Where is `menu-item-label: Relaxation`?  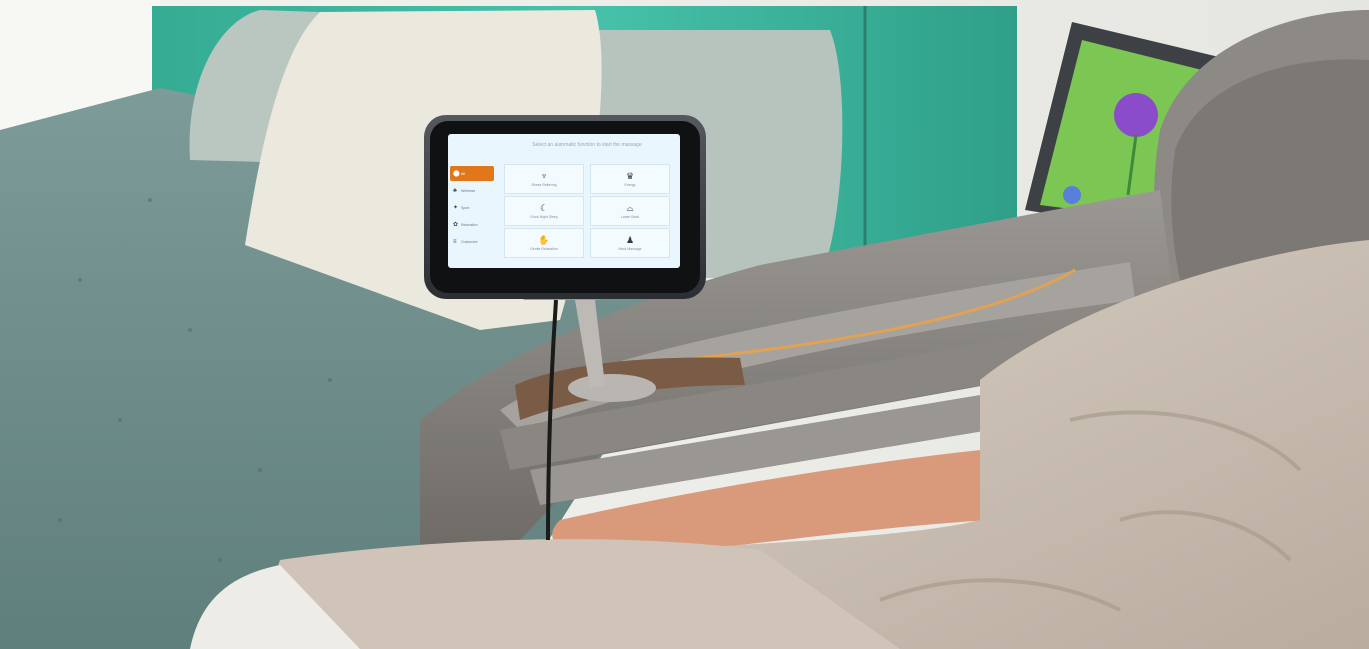 menu-item-label: Relaxation is located at coordinates (469, 224).